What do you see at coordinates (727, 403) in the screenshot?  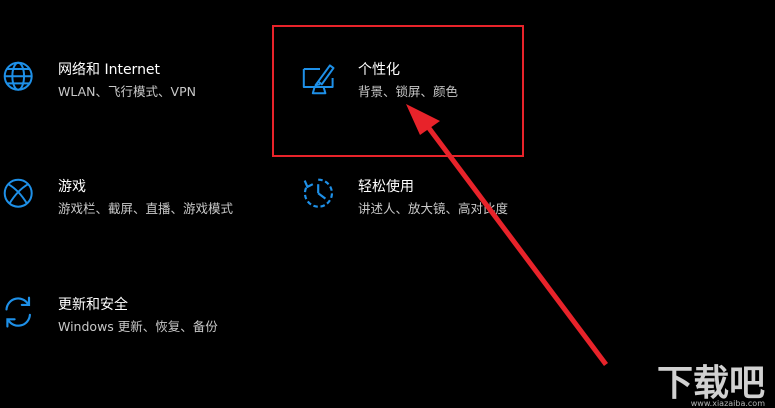 I see `watermark-url: www.xiazaiba.com` at bounding box center [727, 403].